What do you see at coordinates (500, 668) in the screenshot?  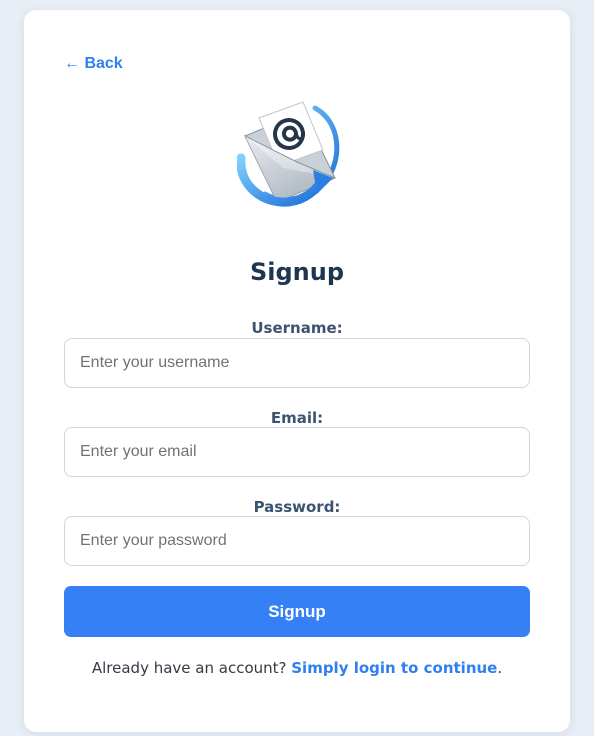 I see `login-prompt-suffix: .` at bounding box center [500, 668].